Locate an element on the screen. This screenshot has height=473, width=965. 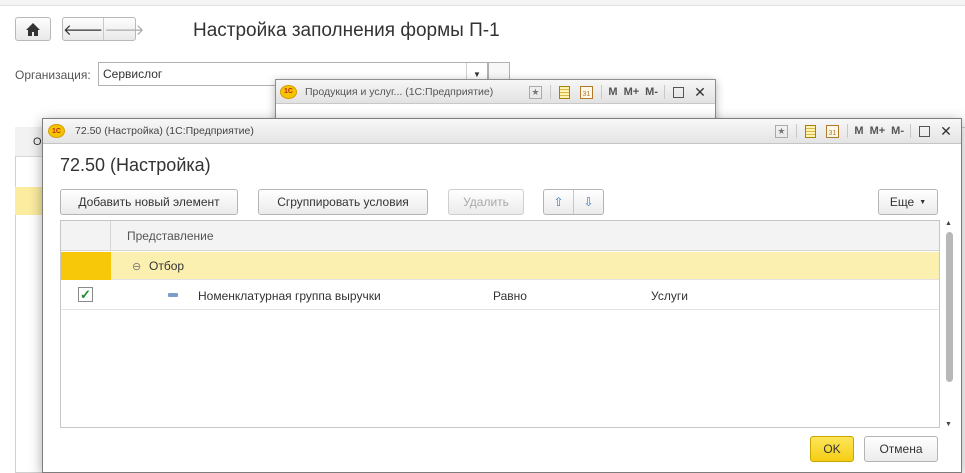
move-down-icon: ⇩ is located at coordinates (588, 202).